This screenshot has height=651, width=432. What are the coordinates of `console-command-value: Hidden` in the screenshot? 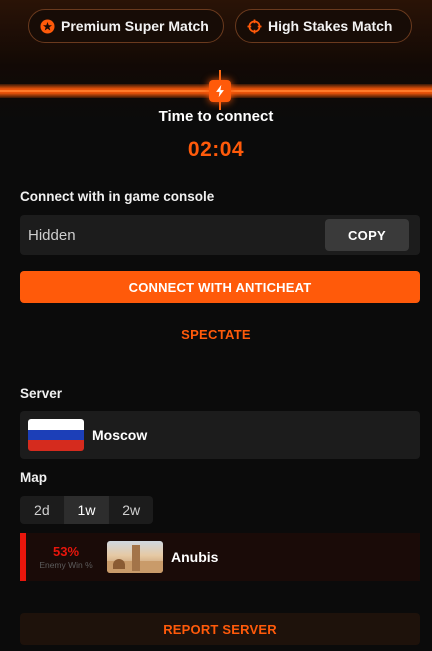 It's located at (52, 235).